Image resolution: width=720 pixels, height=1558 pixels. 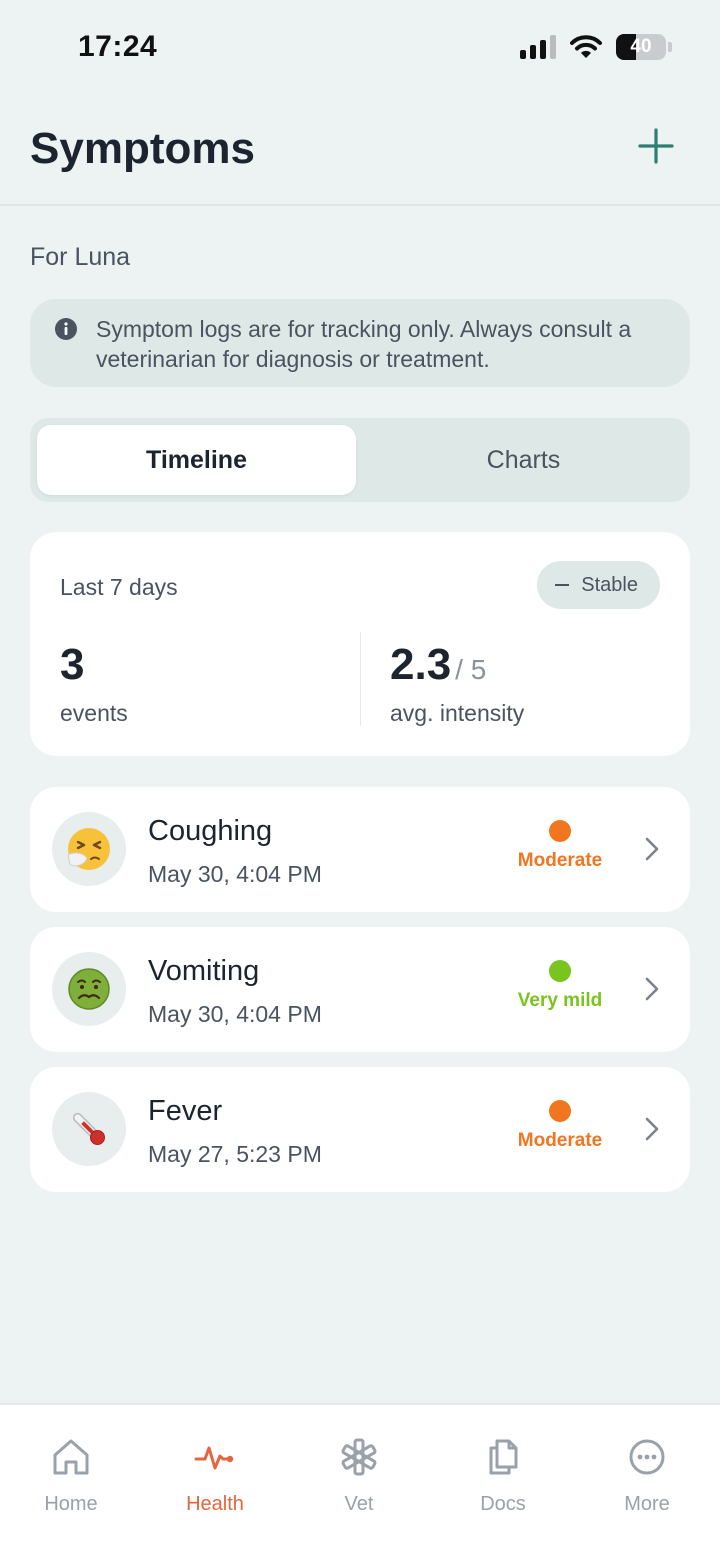 What do you see at coordinates (647, 1475) in the screenshot?
I see `nav-more: More` at bounding box center [647, 1475].